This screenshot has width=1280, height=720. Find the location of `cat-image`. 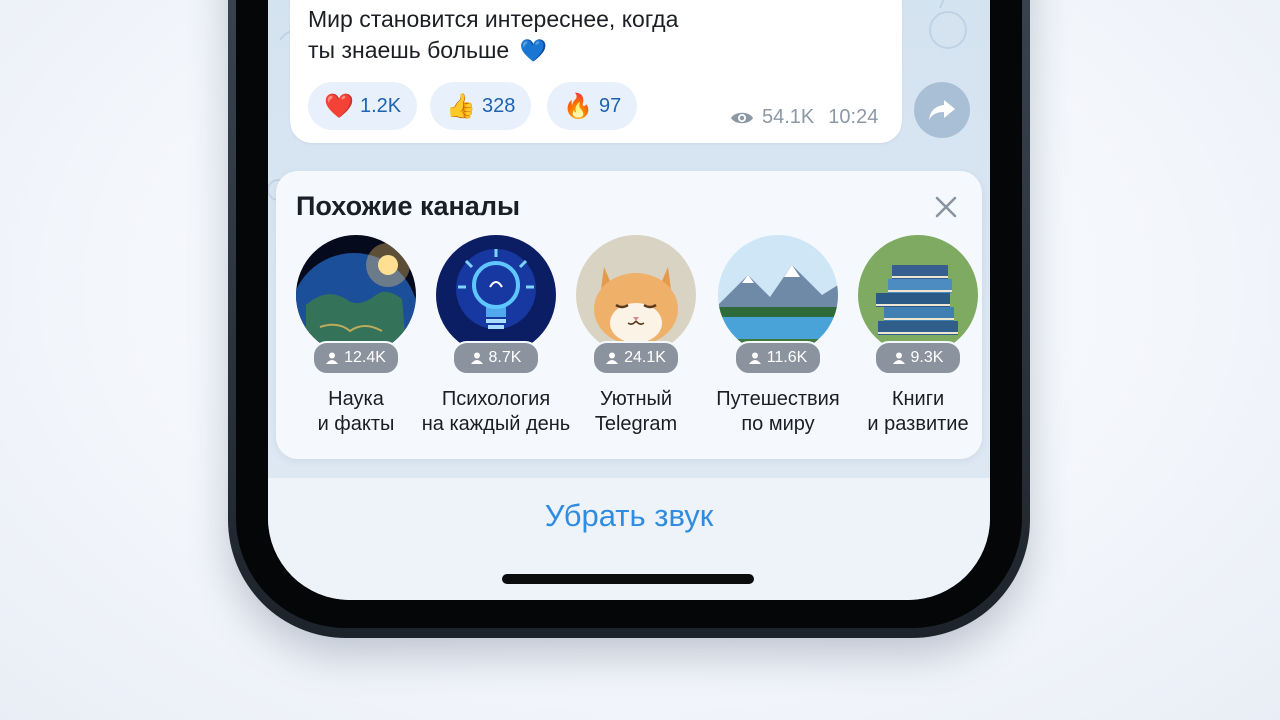

cat-image is located at coordinates (636, 295).